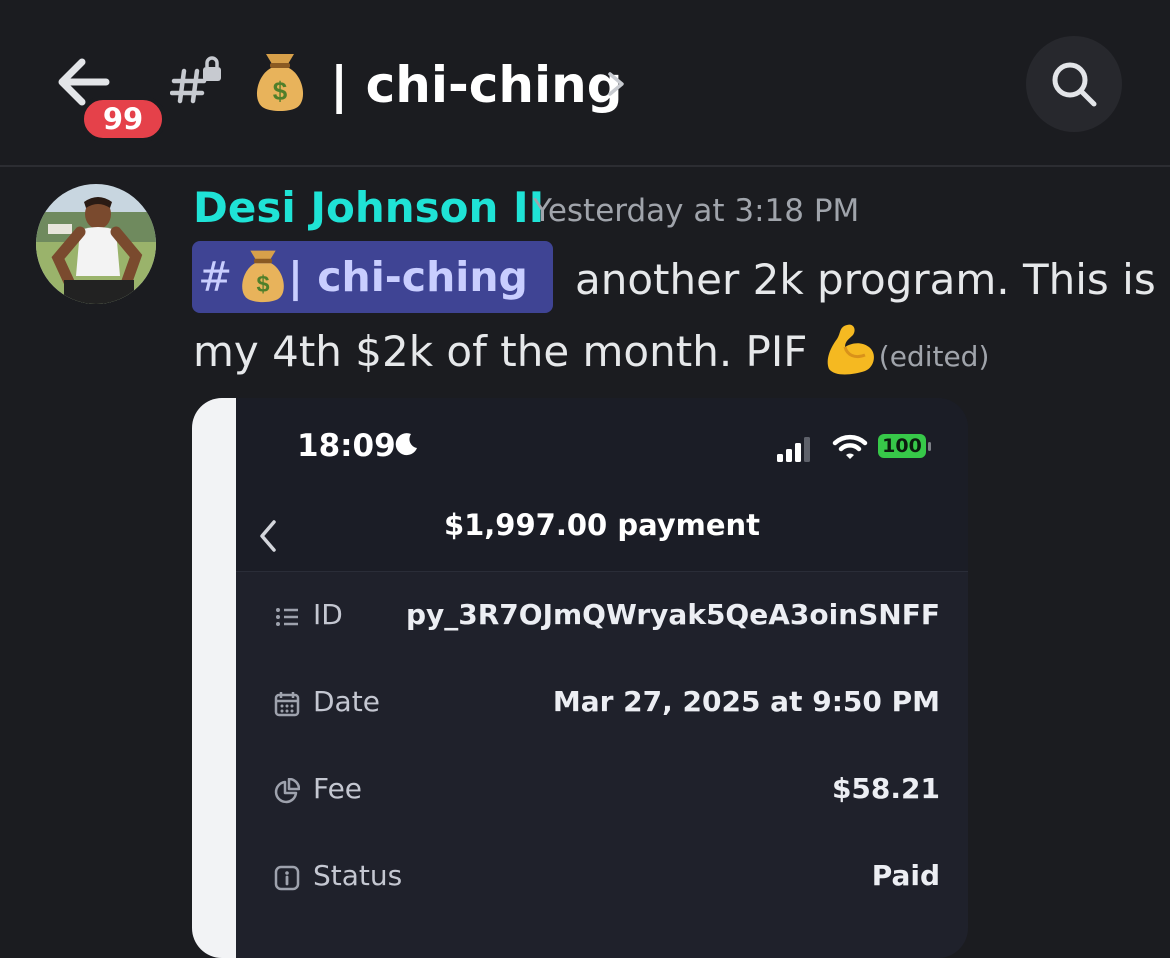 The width and height of the screenshot is (1170, 958). Describe the element at coordinates (287, 791) in the screenshot. I see `pie-chart-icon` at that location.